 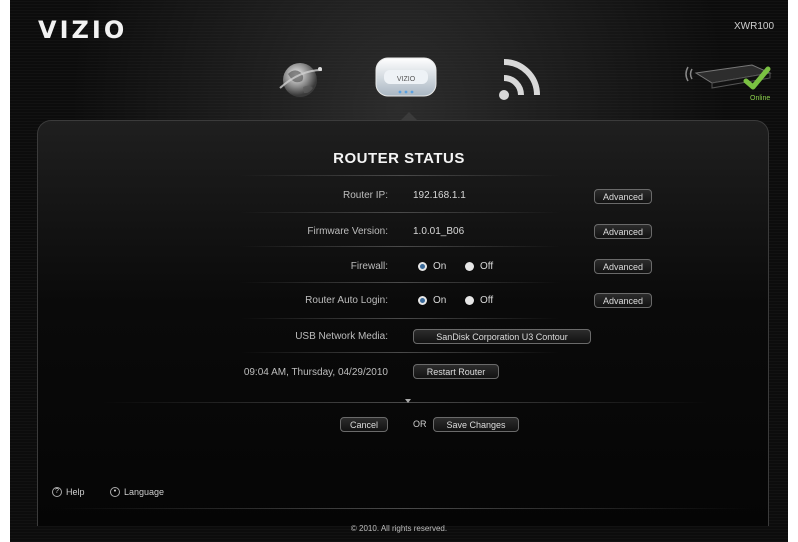 I want to click on restart-router-button: Restart Router, so click(x=456, y=371).